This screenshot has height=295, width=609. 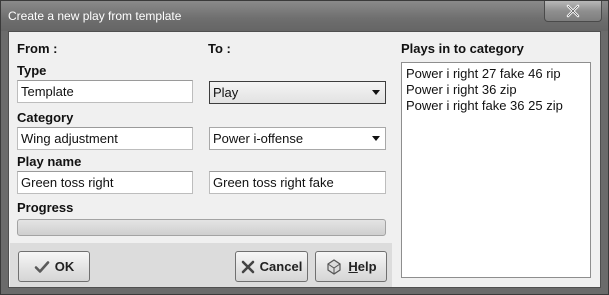 What do you see at coordinates (258, 138) in the screenshot?
I see `category-to-selected-value: Power i-offense` at bounding box center [258, 138].